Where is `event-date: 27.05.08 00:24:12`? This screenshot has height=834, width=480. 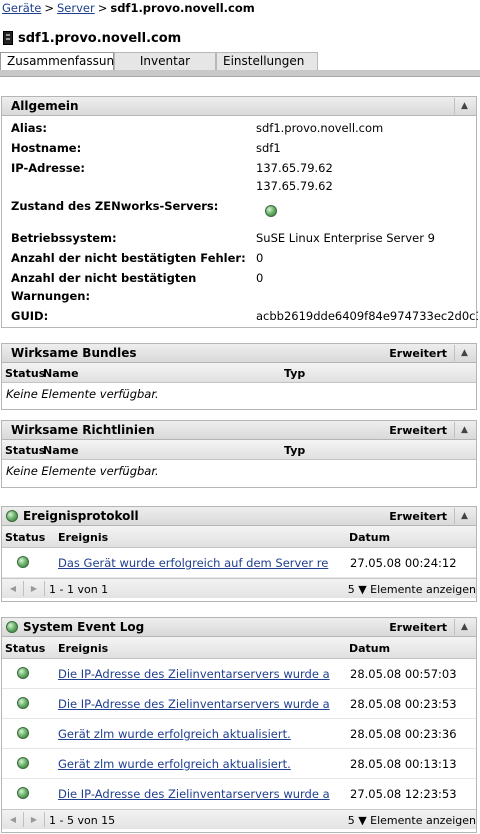 event-date: 27.05.08 00:24:12 is located at coordinates (403, 563).